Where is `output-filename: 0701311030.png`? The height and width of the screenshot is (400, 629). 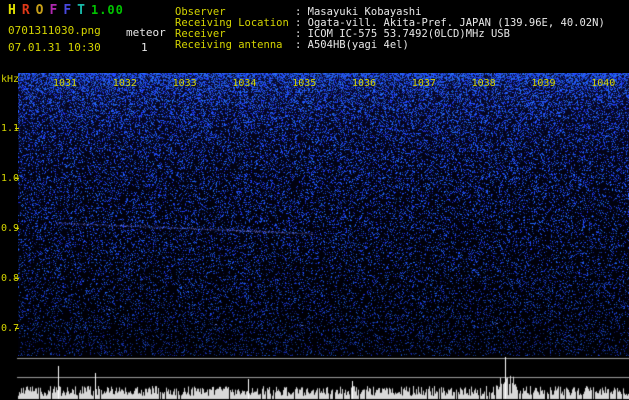 output-filename: 0701311030.png is located at coordinates (54, 30).